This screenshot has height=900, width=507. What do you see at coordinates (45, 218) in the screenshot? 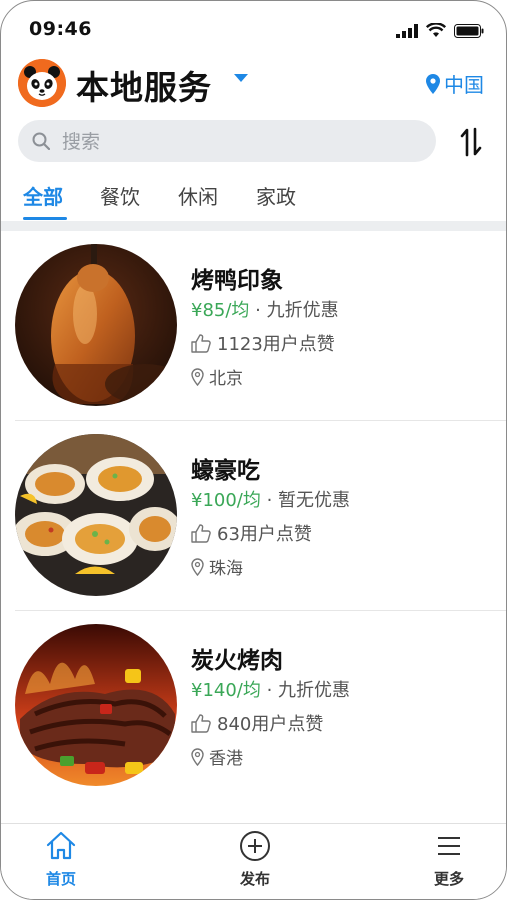
I see `active-tab-indicator` at bounding box center [45, 218].